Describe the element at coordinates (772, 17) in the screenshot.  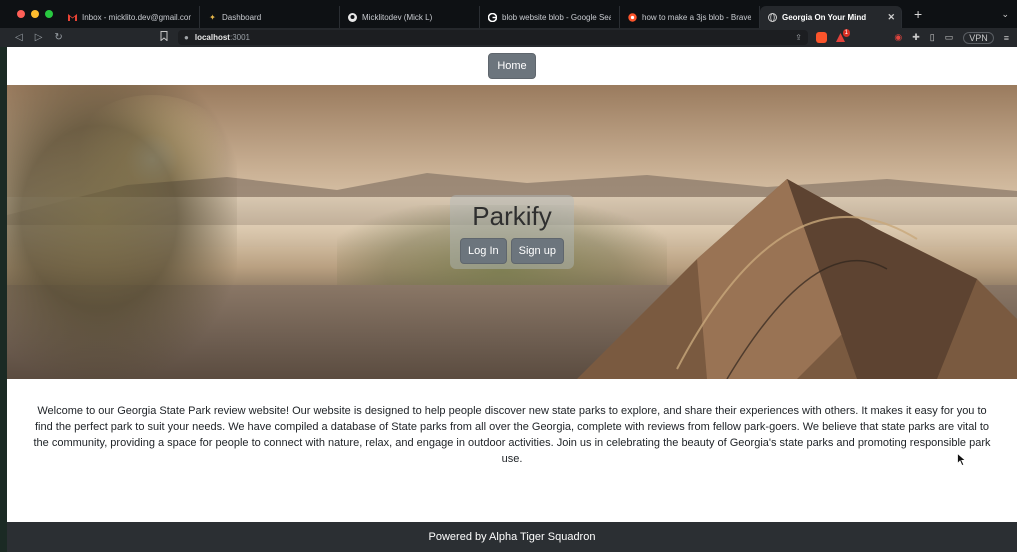
I see `globe-icon` at that location.